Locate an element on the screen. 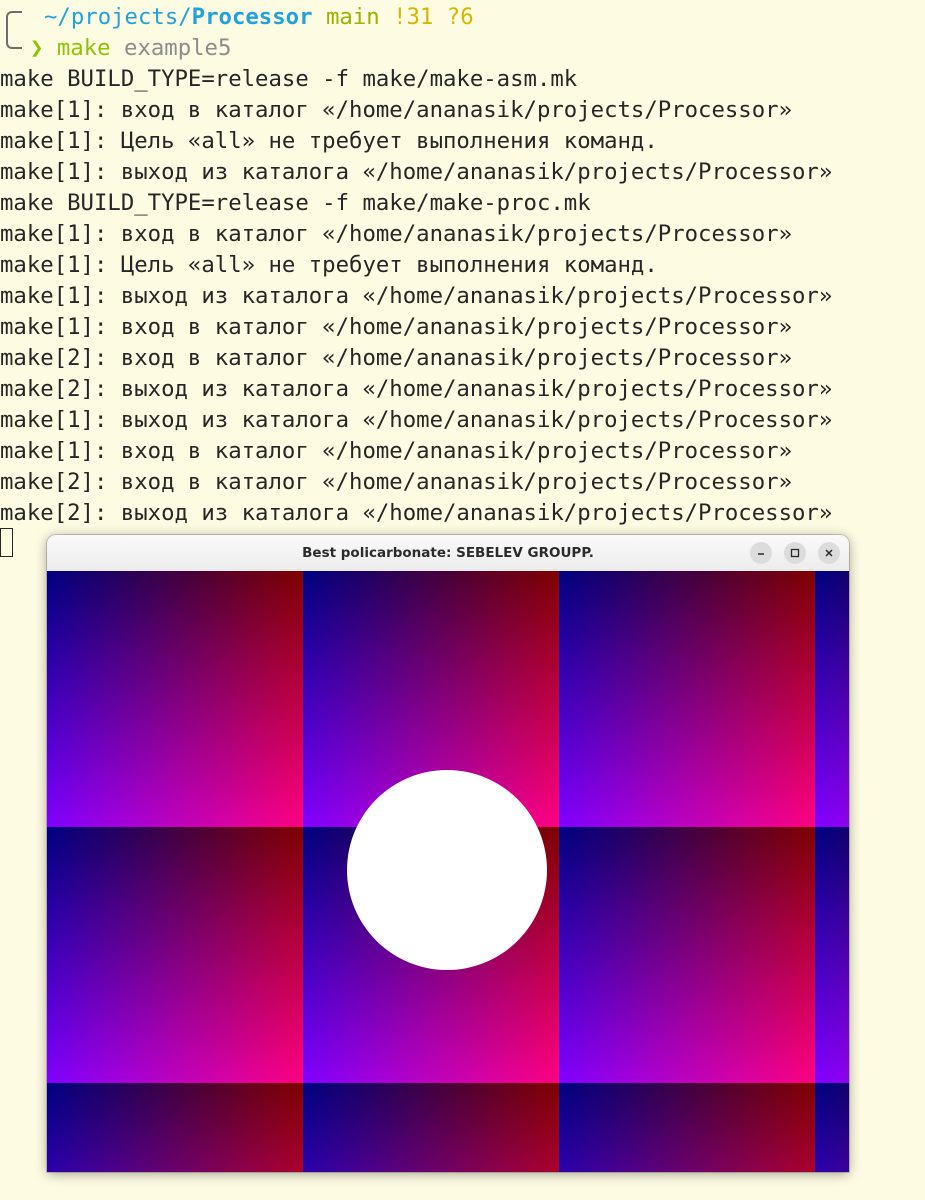 The image size is (925, 1200). prompt-bracket-bottom is located at coordinates (14, 40).